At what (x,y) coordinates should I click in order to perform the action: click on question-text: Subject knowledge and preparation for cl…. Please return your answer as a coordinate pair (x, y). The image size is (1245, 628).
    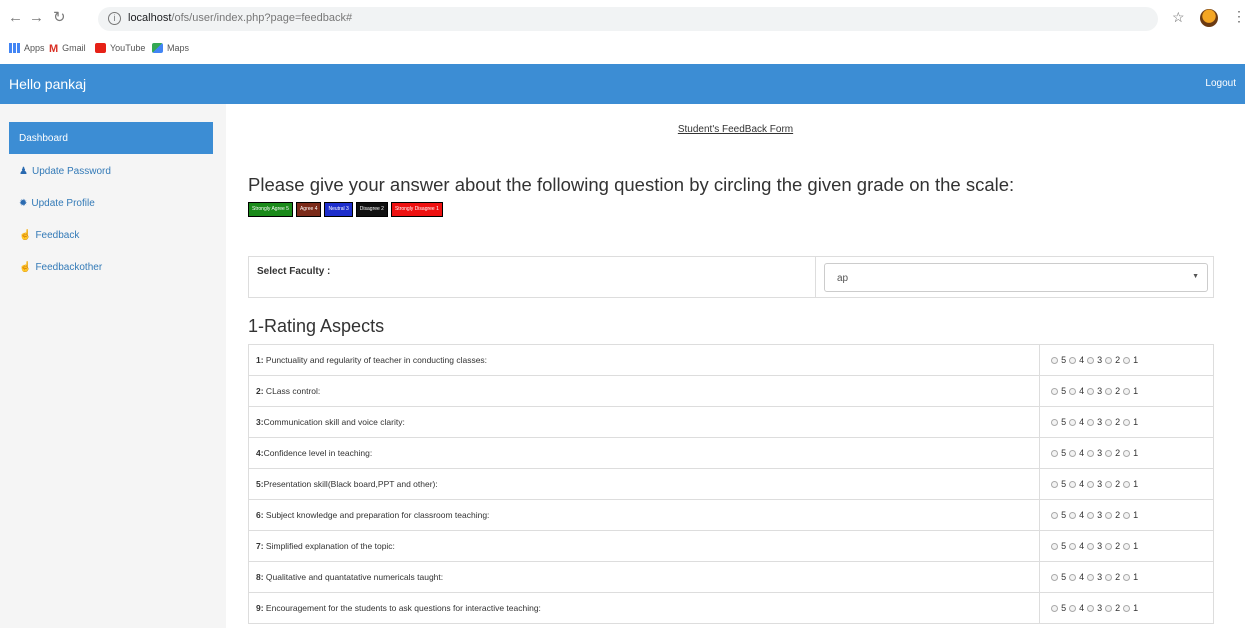
    Looking at the image, I should click on (376, 515).